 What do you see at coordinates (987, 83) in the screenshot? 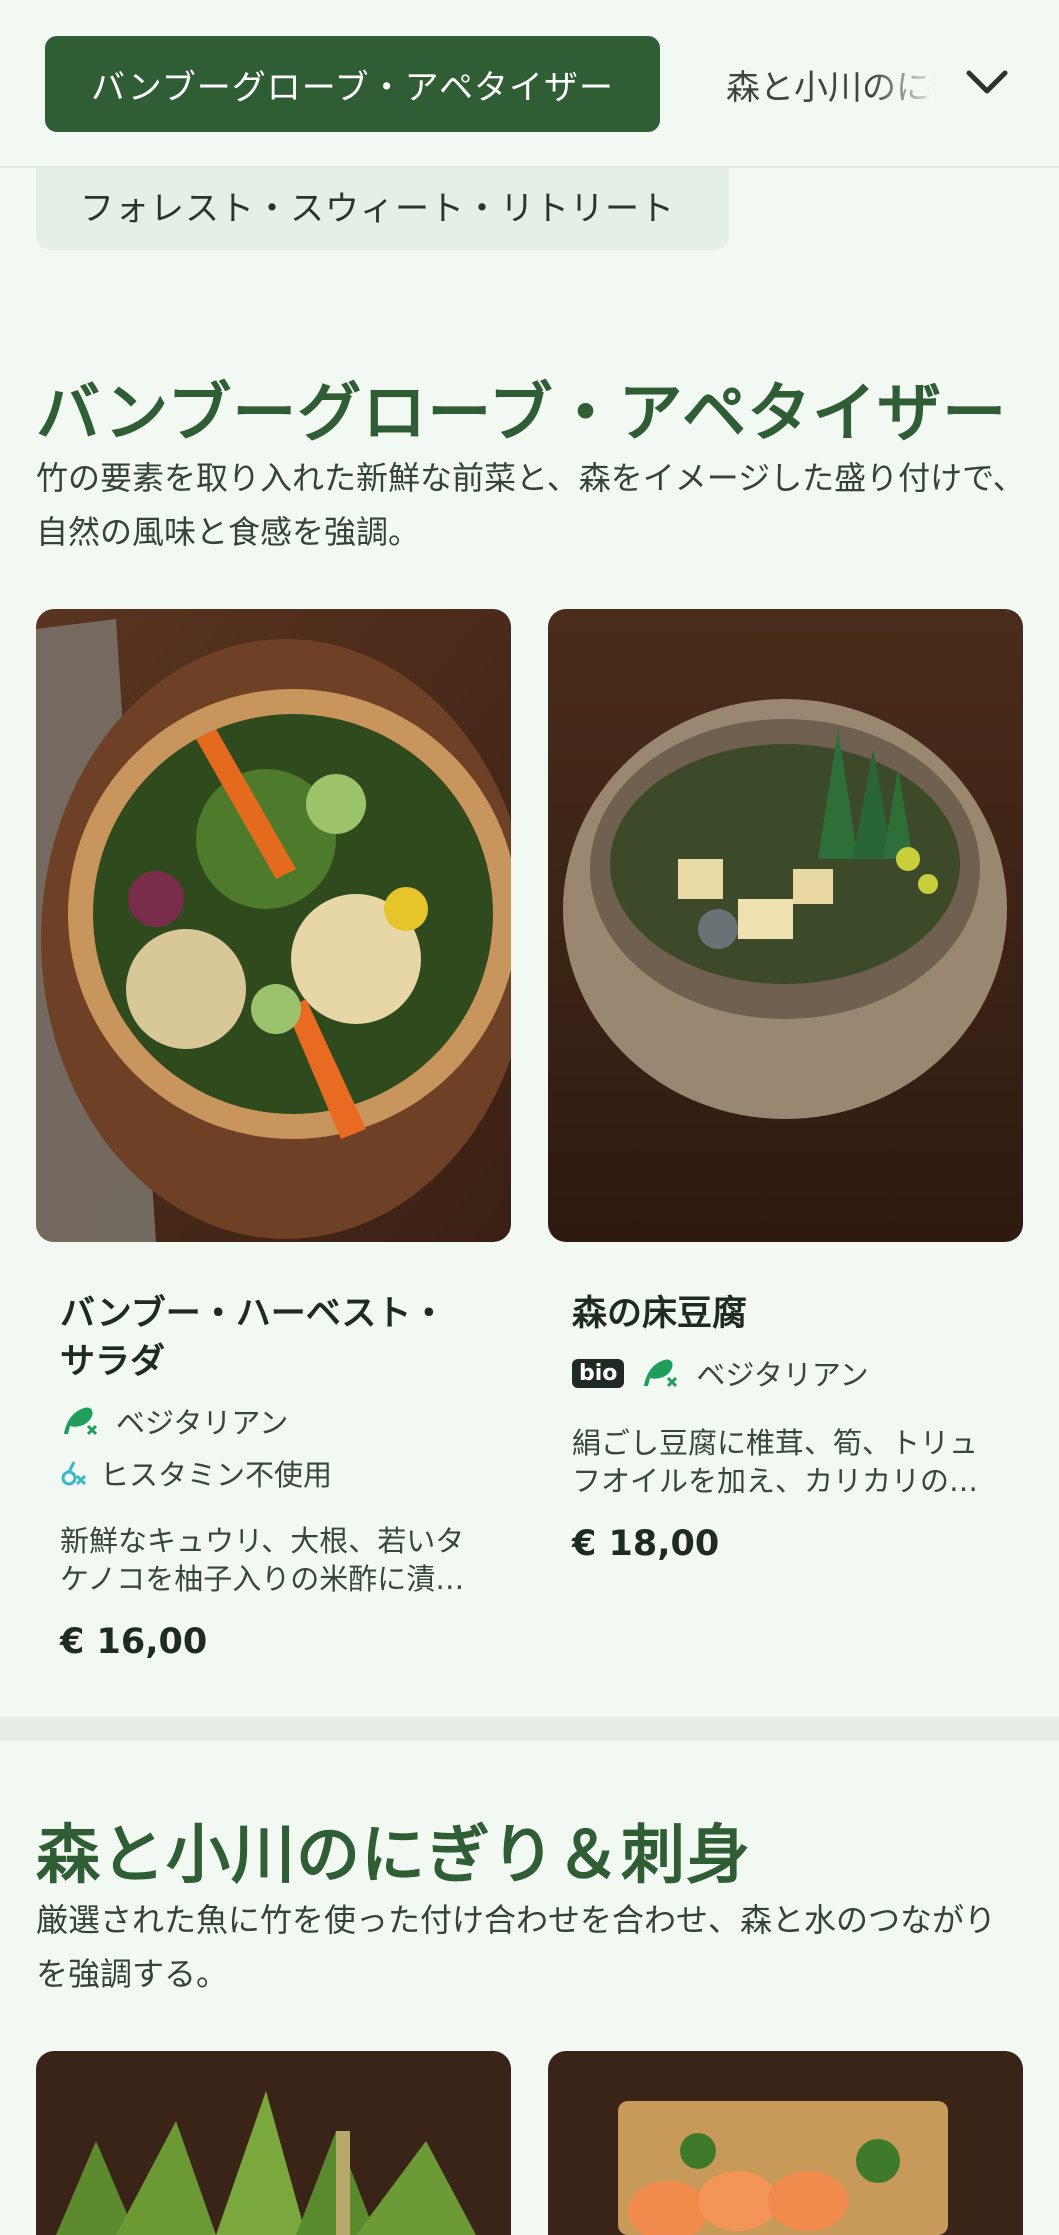
I see `chevron-down-icon` at bounding box center [987, 83].